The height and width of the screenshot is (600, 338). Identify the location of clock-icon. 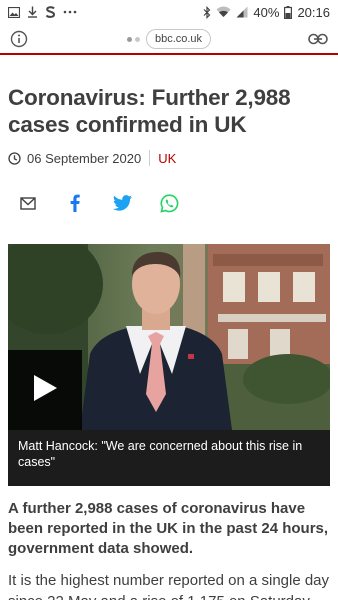
(14, 158).